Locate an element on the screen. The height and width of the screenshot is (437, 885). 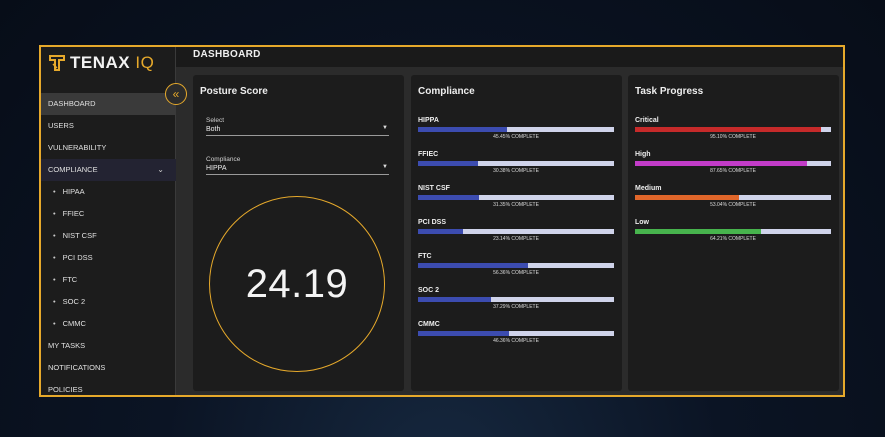
task-progress-item: High 87.65% COMPLETE is located at coordinates (733, 168).